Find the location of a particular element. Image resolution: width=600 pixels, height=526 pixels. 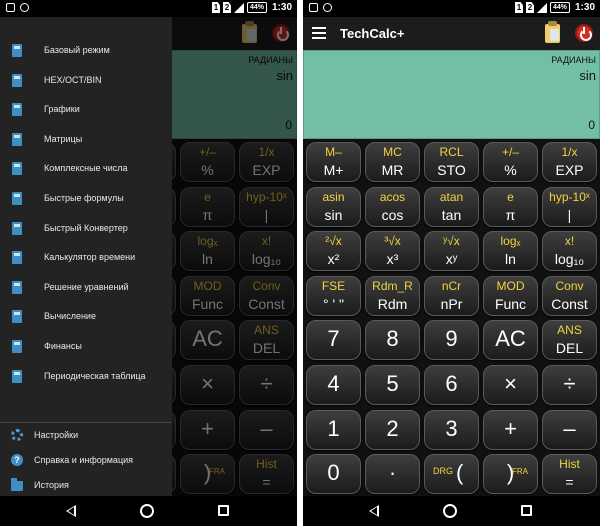

key-6-2: 3 is located at coordinates (451, 429).